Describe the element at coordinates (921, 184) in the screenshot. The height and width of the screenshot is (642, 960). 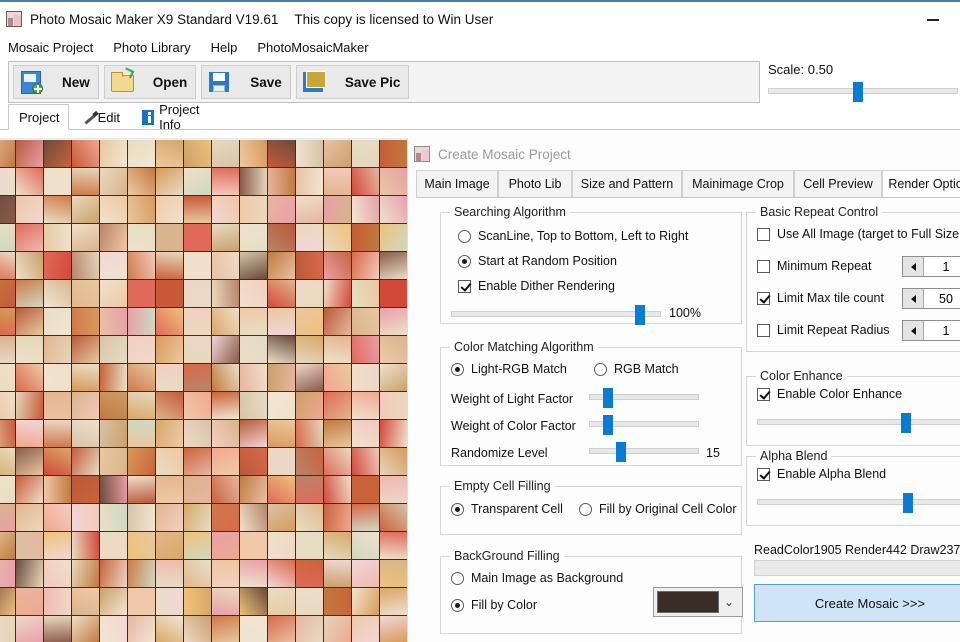
I see `tab-render-option: Render Option` at that location.